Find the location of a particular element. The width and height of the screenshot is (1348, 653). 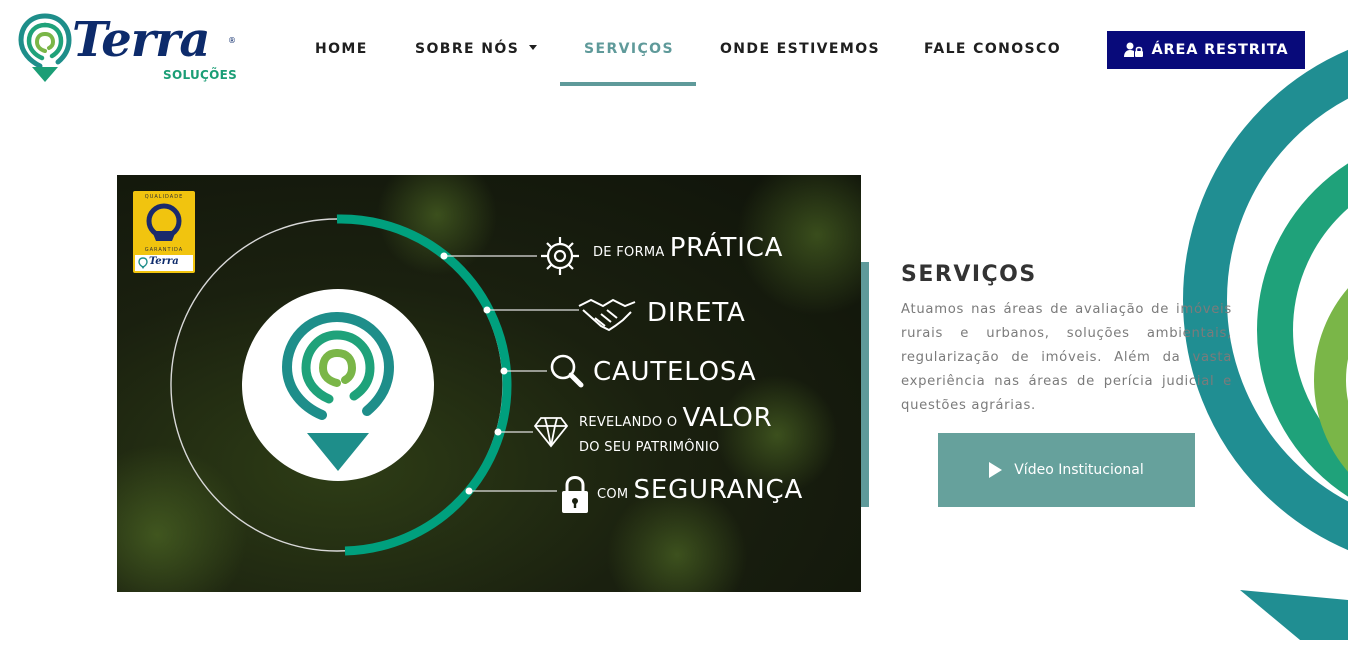

services-accent-bar is located at coordinates (865, 384).